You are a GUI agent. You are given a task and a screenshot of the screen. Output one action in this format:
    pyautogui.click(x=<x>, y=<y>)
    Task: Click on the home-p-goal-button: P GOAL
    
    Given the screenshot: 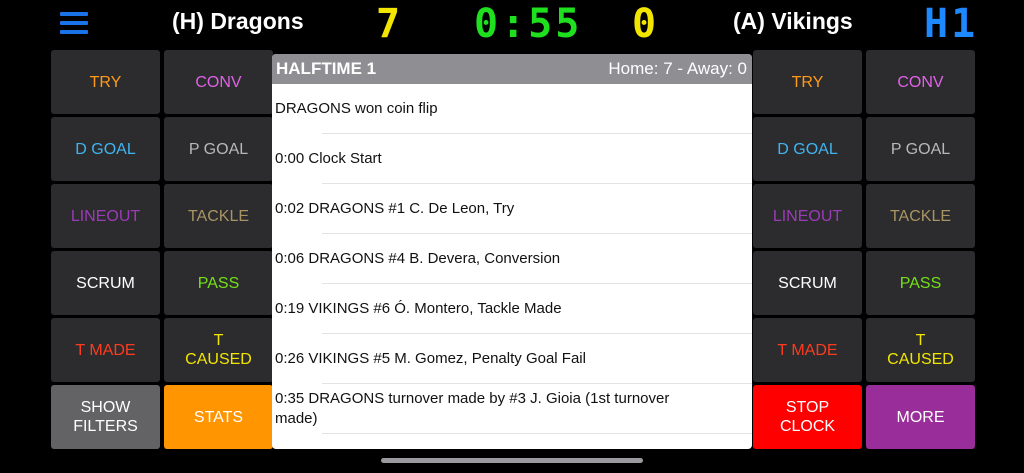 What is the action you would take?
    pyautogui.click(x=218, y=149)
    